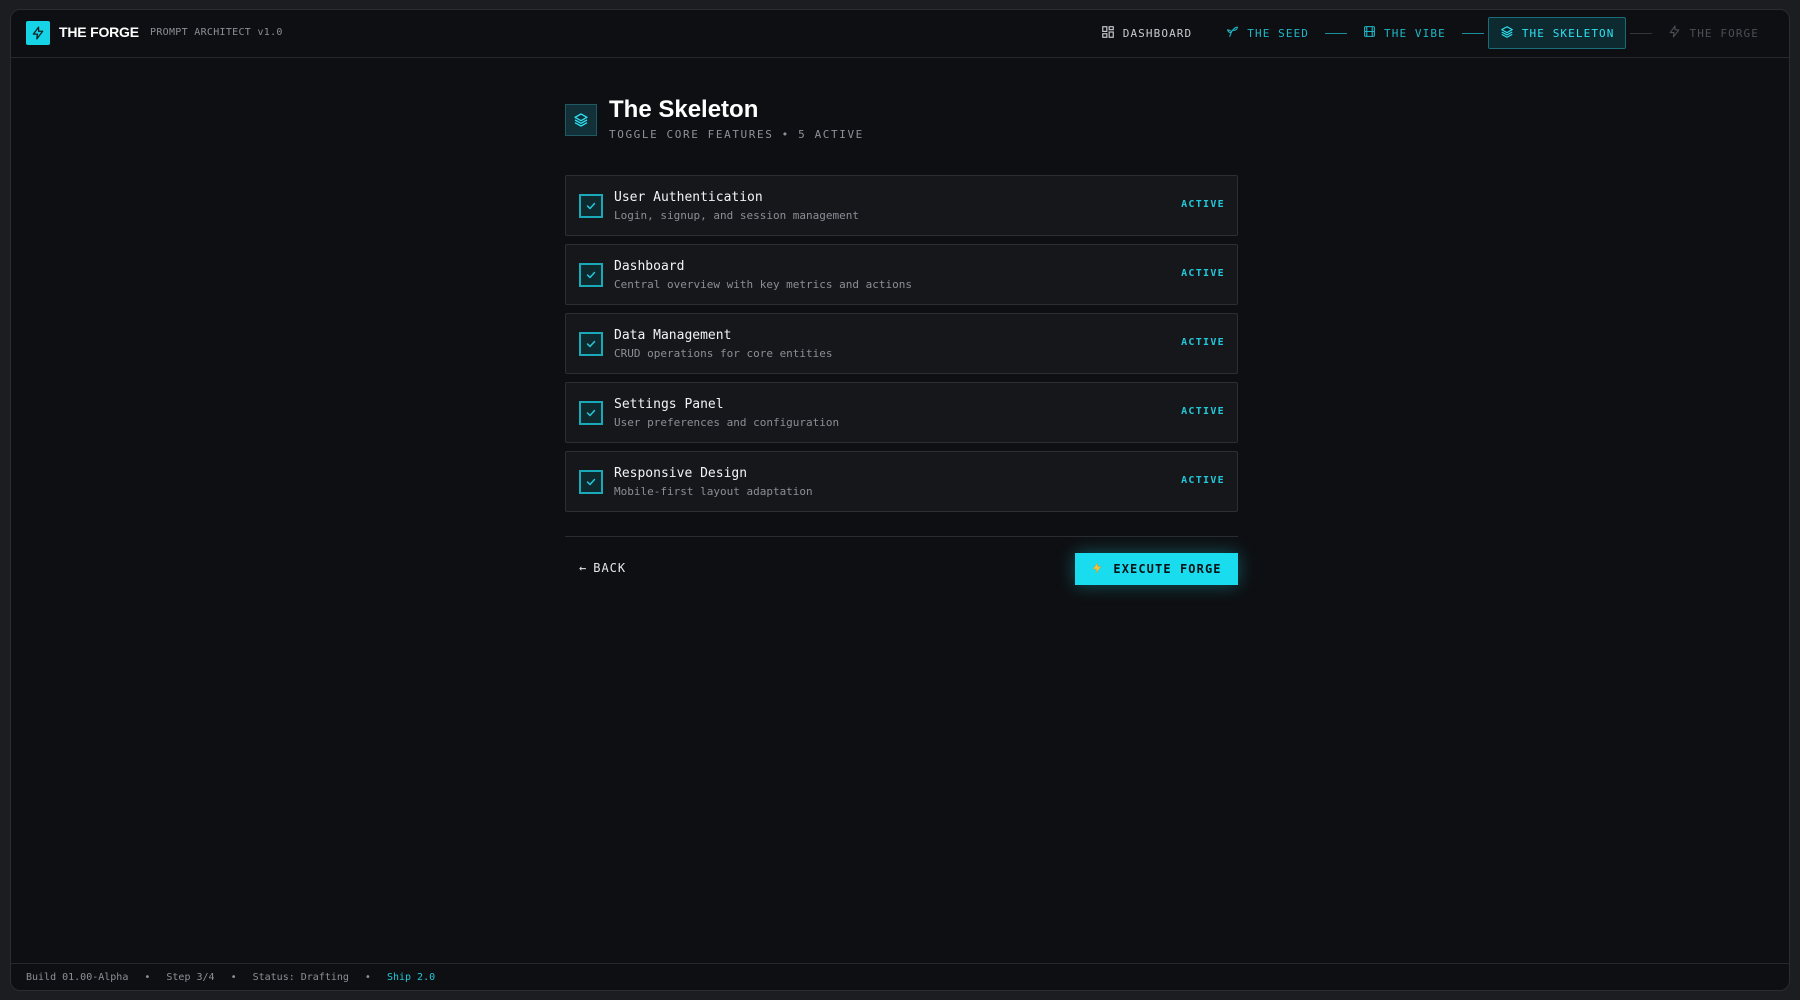  Describe the element at coordinates (610, 568) in the screenshot. I see `back-button-label: BACK` at that location.